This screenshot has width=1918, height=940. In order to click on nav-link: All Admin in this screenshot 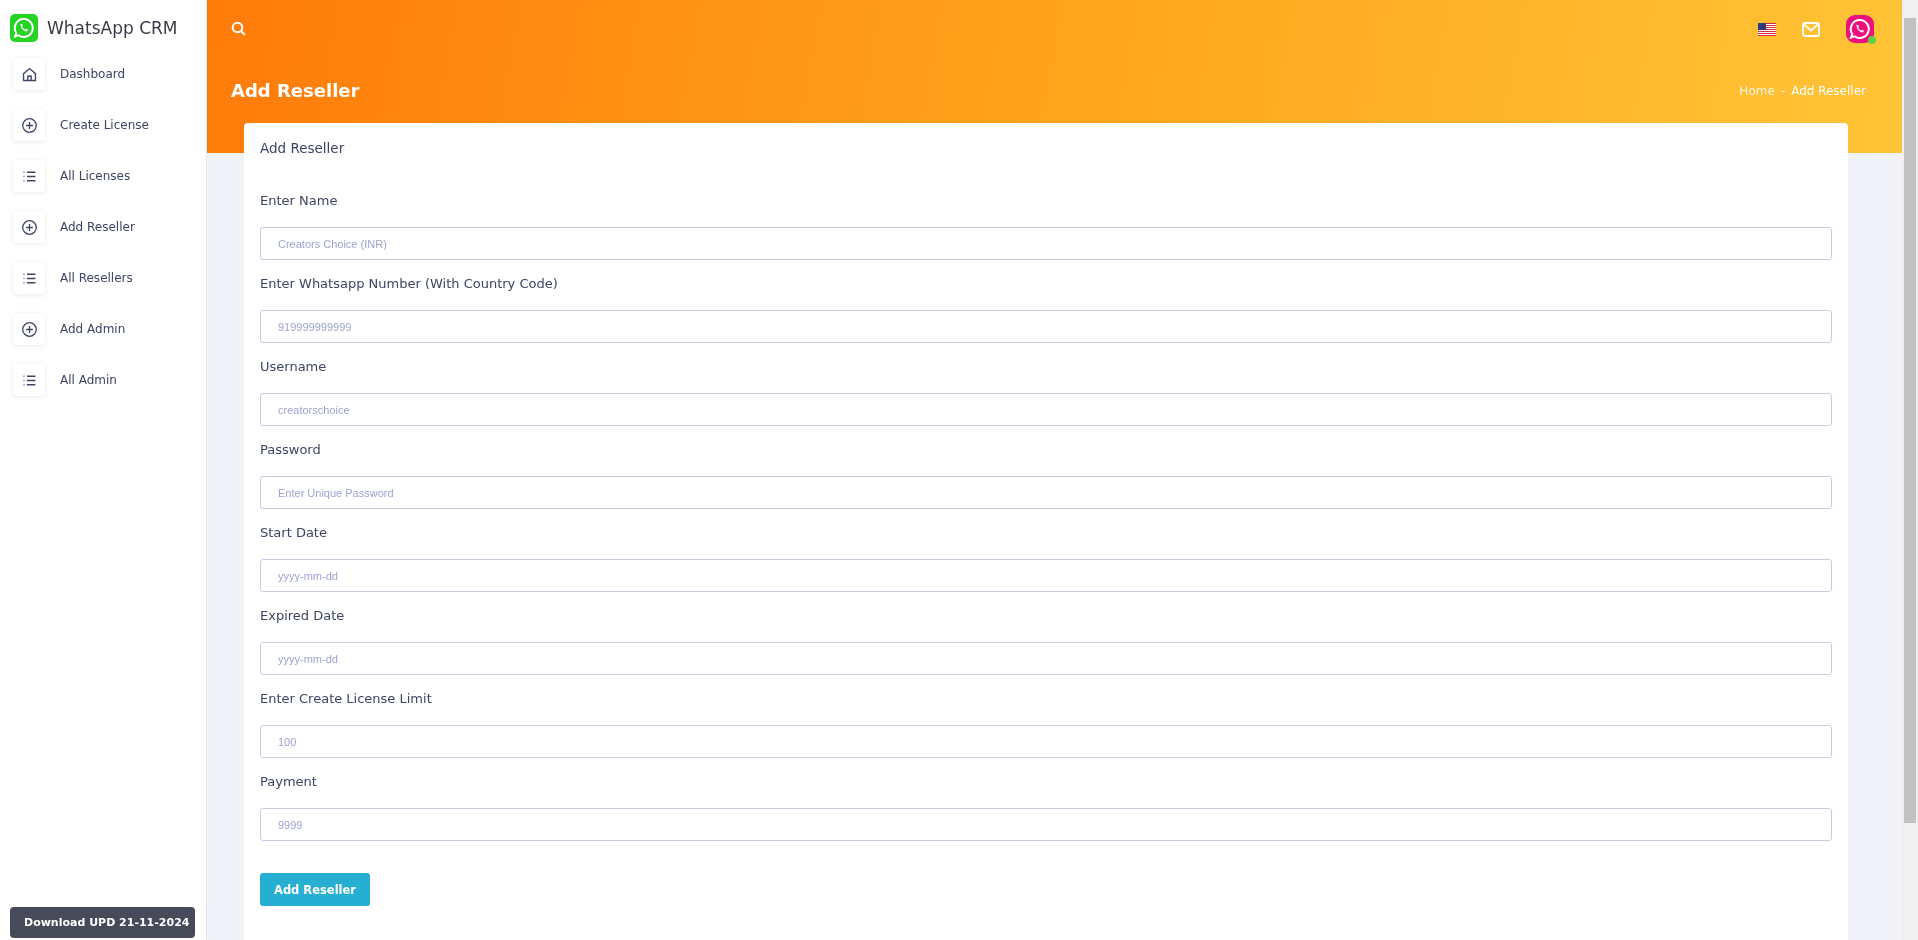, I will do `click(88, 380)`.